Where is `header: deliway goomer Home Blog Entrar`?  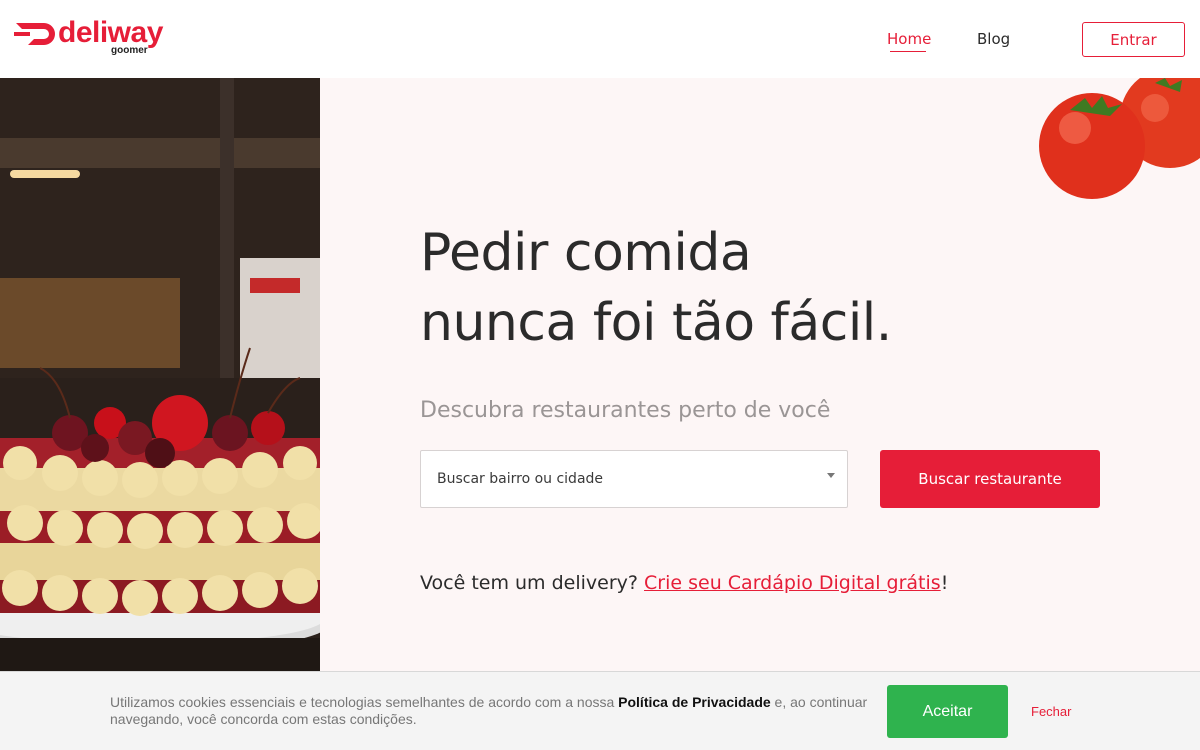
header: deliway goomer Home Blog Entrar is located at coordinates (600, 39).